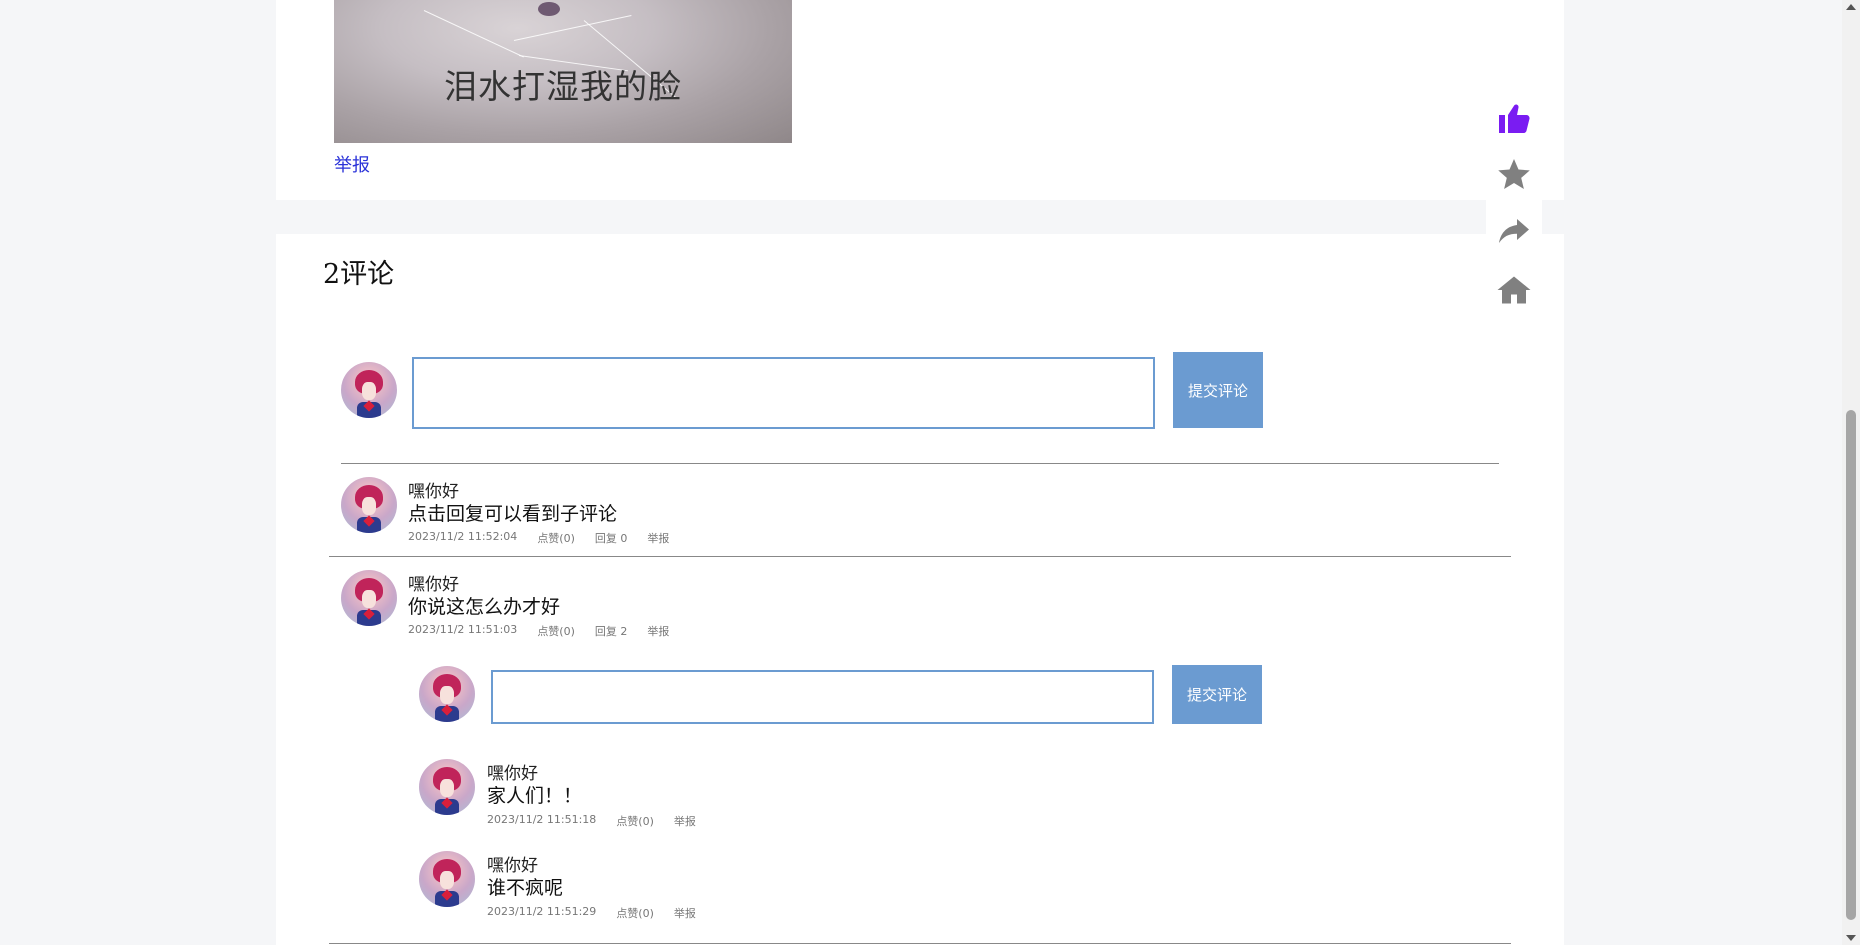 The image size is (1860, 945). Describe the element at coordinates (542, 819) in the screenshot. I see `reply-time: 2023/11/2 11:51:18` at that location.